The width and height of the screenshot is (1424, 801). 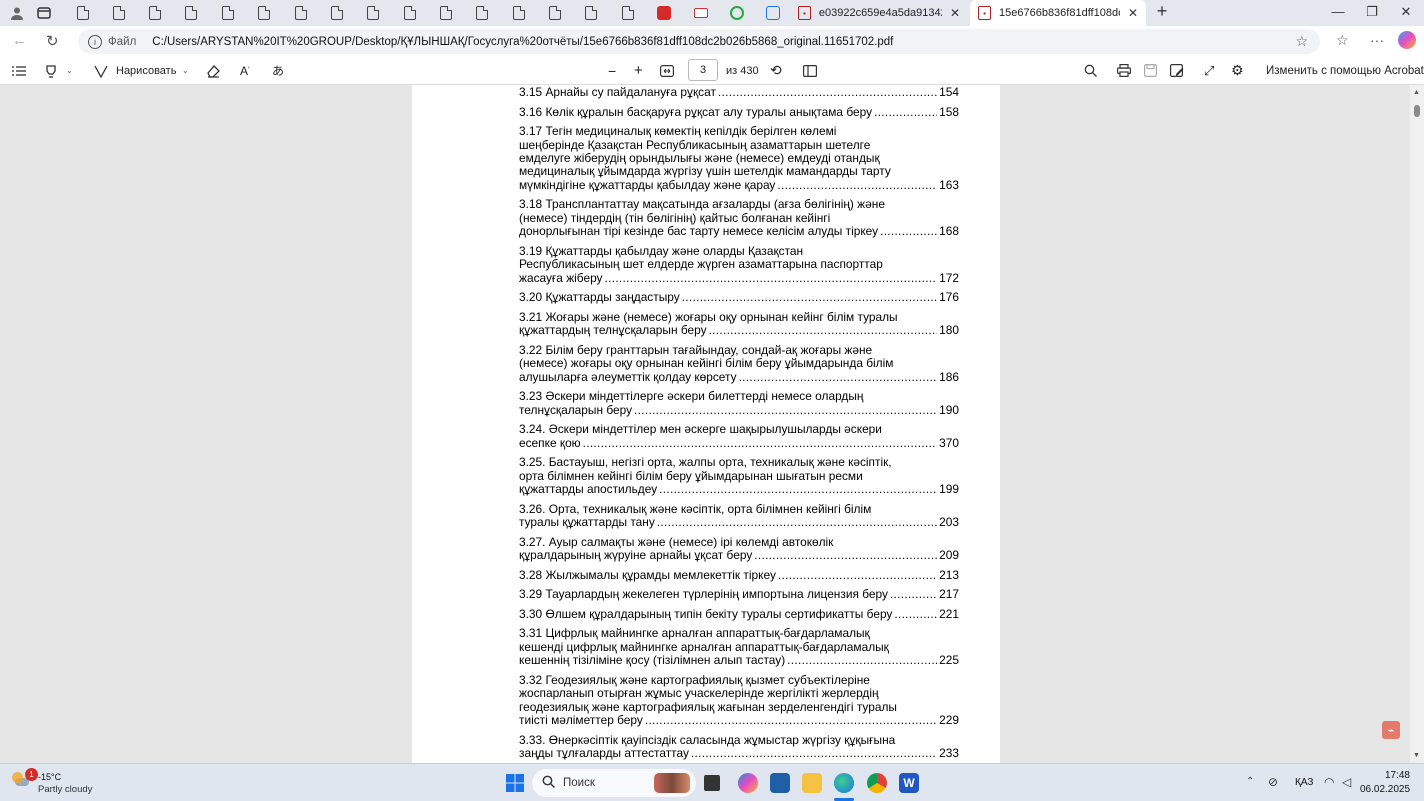 I want to click on tab-pdf-2-active: ▪ 15e6766b836f81dff108dc2b026b ✕, so click(x=1058, y=13).